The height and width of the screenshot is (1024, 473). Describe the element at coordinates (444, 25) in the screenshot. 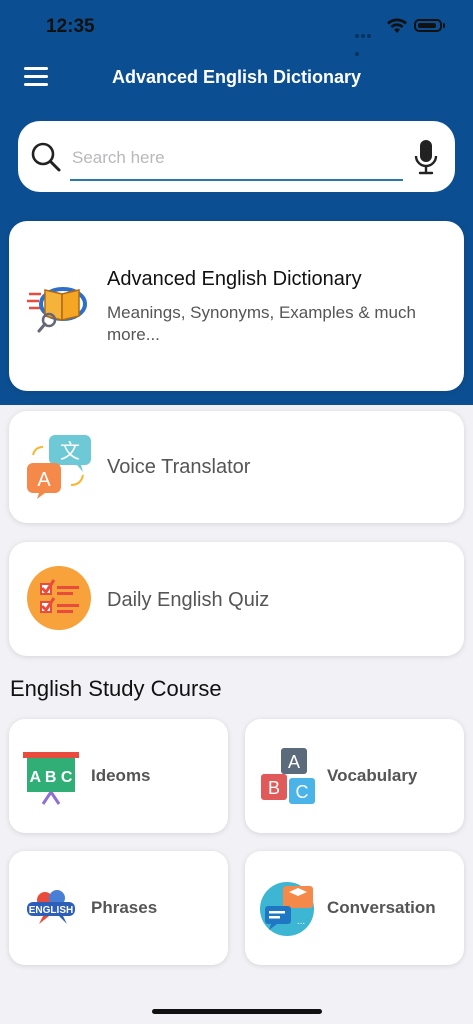

I see `battery-cap` at that location.